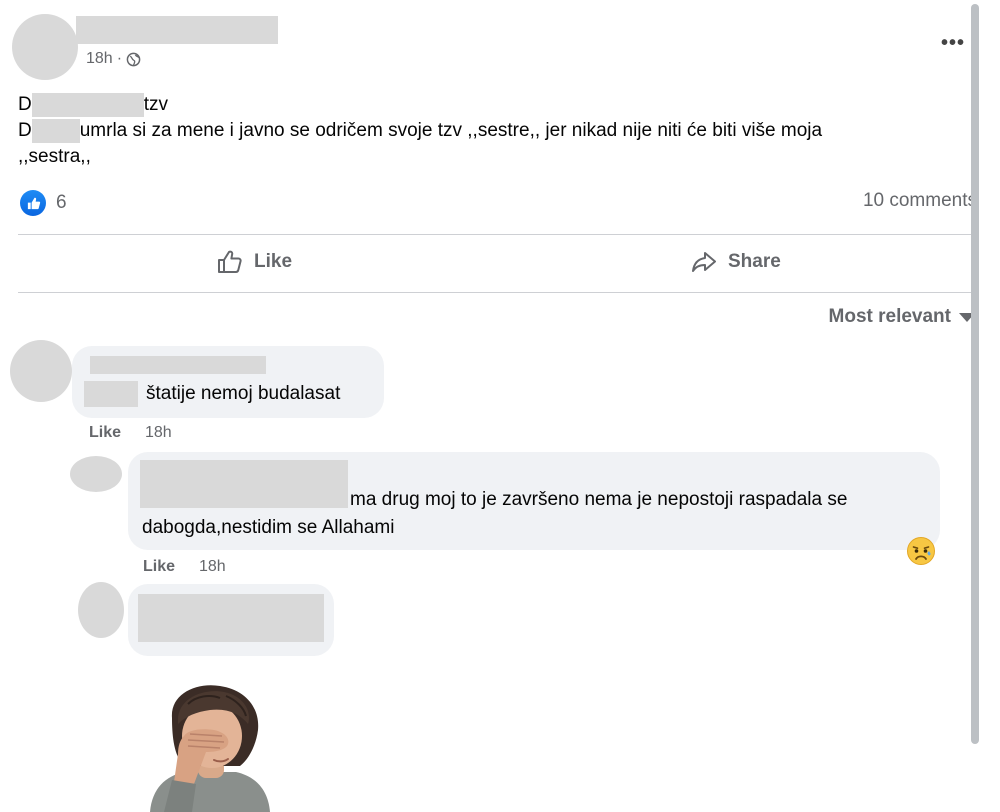 The height and width of the screenshot is (812, 1000). I want to click on vertical-scrollbar, so click(975, 374).